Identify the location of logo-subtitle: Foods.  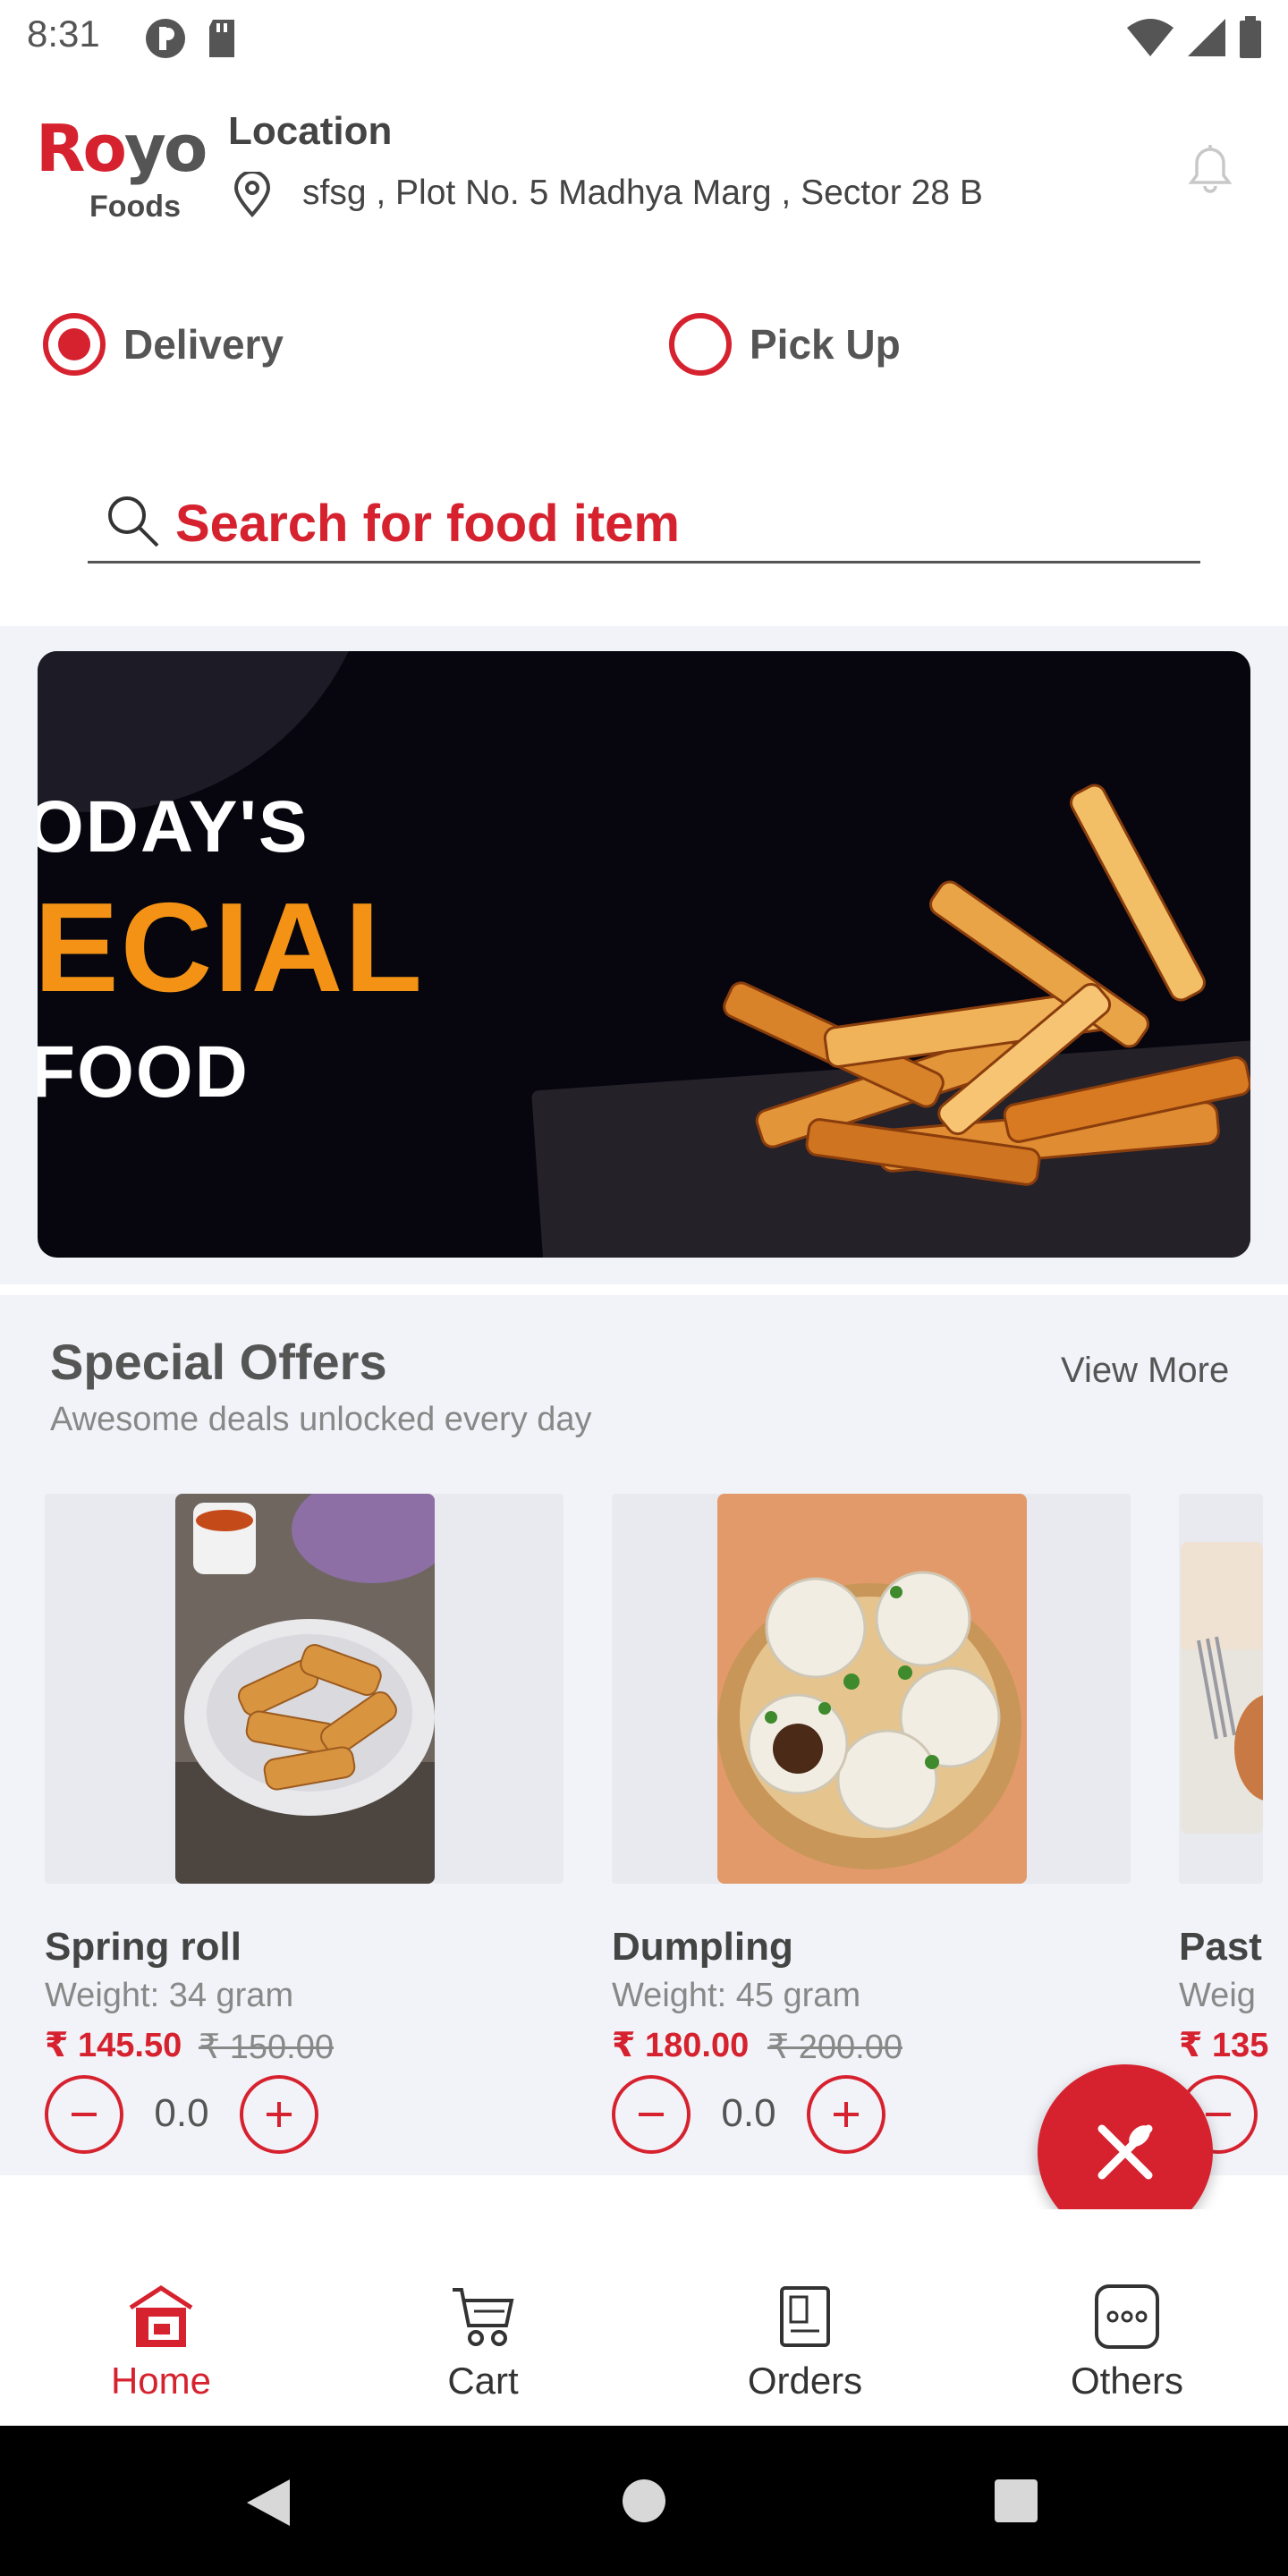
(135, 207).